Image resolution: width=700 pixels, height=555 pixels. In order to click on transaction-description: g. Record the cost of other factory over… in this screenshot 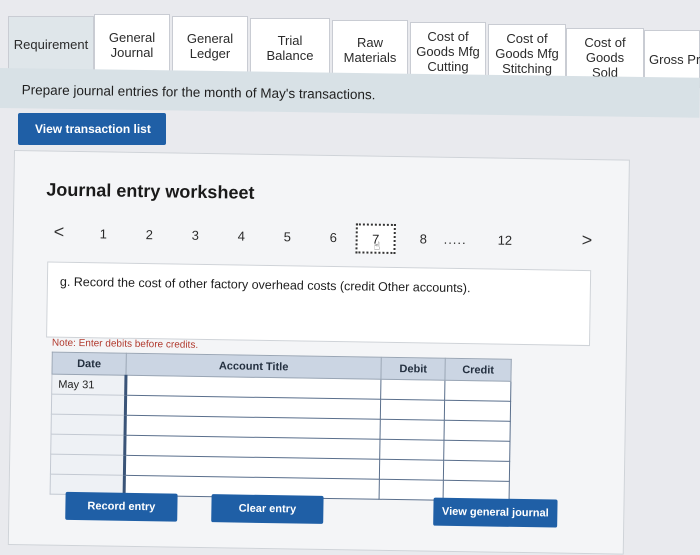, I will do `click(265, 285)`.